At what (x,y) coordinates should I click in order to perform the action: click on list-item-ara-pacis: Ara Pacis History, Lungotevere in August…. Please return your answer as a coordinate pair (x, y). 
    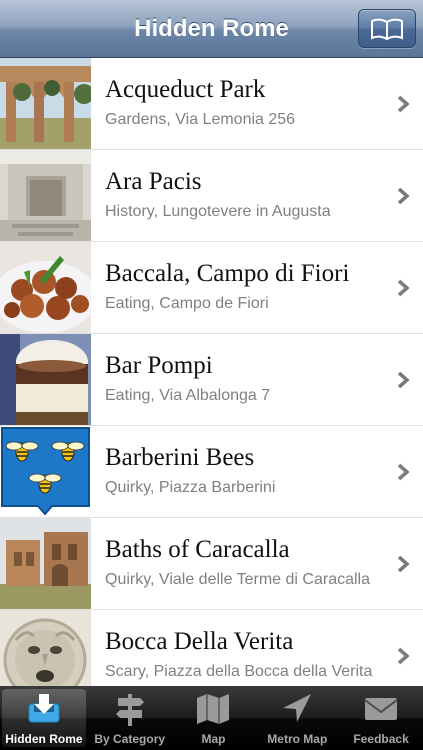
    Looking at the image, I should click on (211, 196).